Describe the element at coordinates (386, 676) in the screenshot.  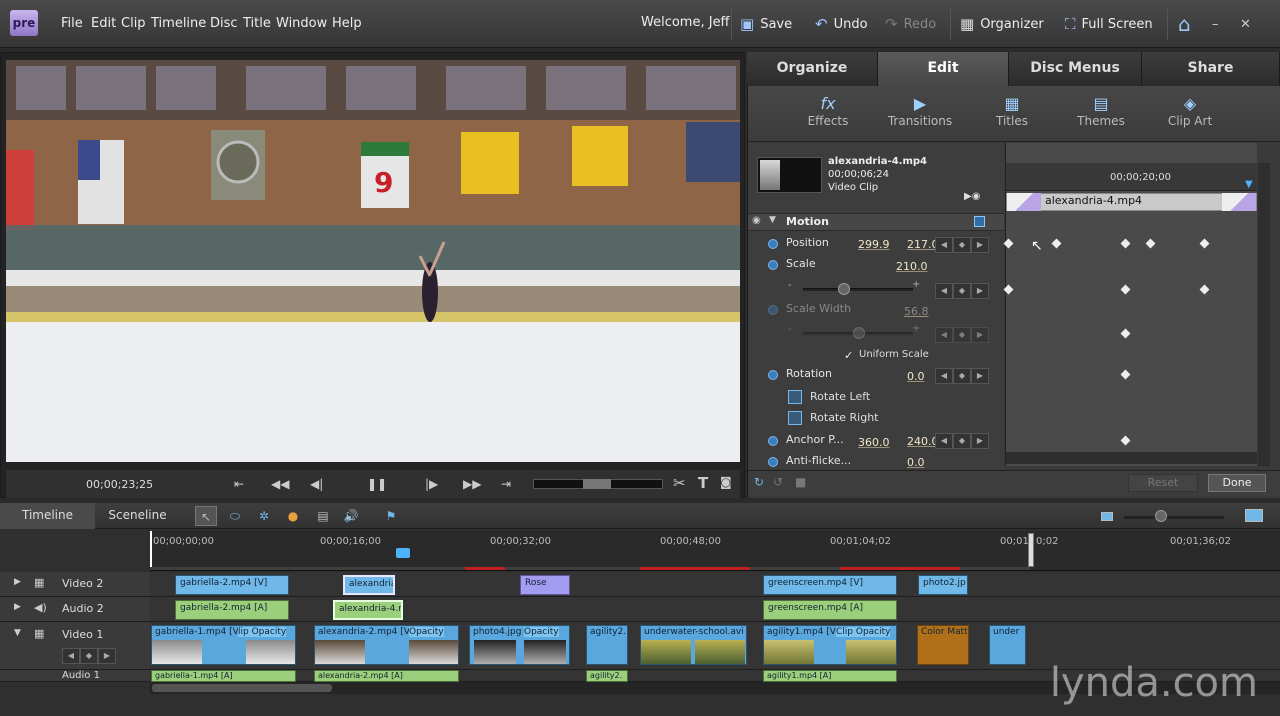
I see `clip-alexandria-2-audio: alexandria-2.mp4 [A]` at that location.